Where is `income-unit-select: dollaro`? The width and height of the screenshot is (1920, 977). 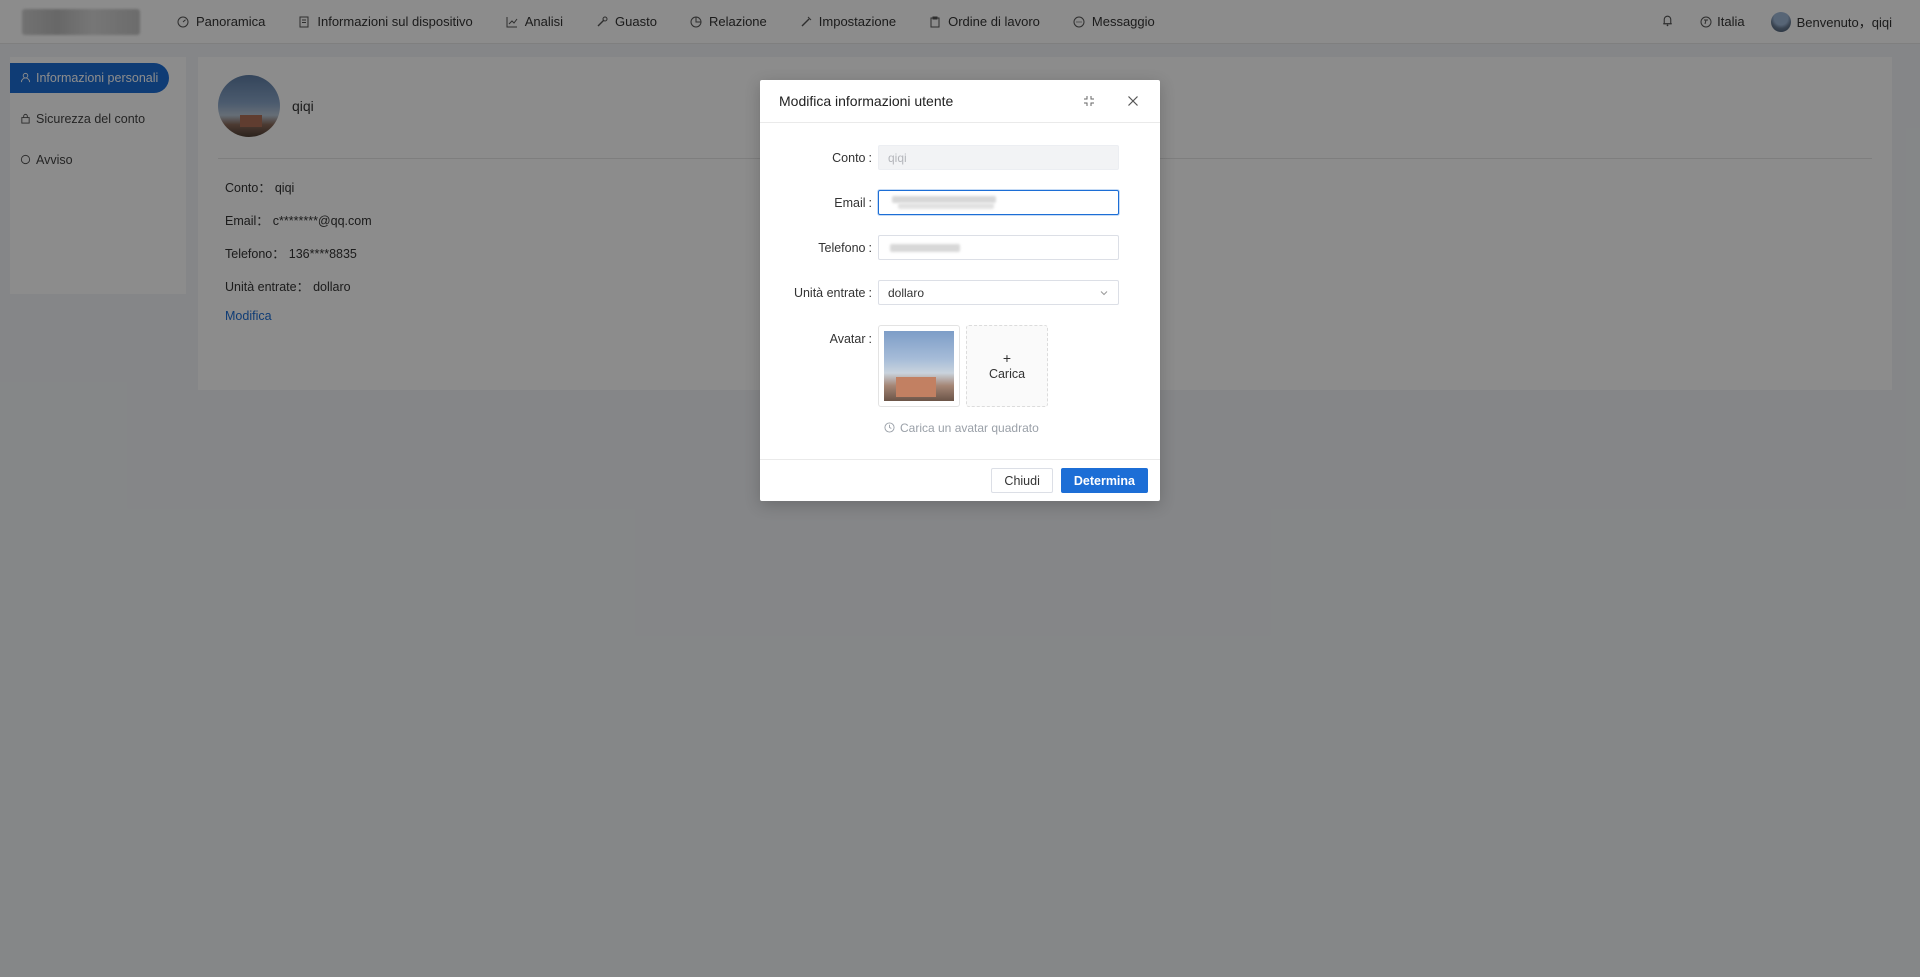 income-unit-select: dollaro is located at coordinates (998, 292).